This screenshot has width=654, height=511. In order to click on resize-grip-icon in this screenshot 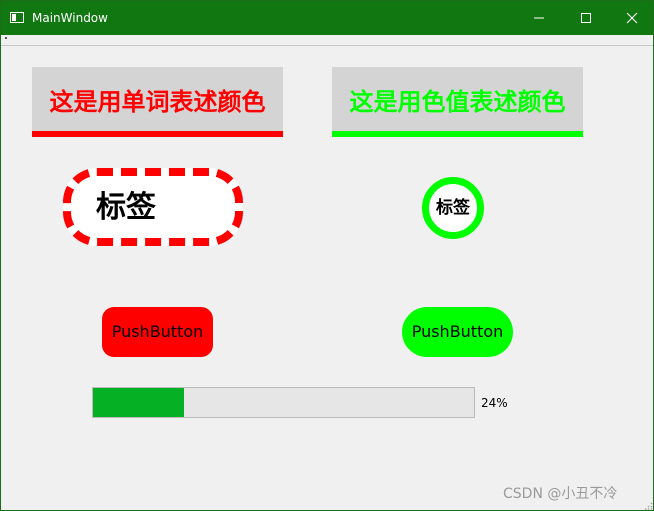, I will do `click(649, 506)`.